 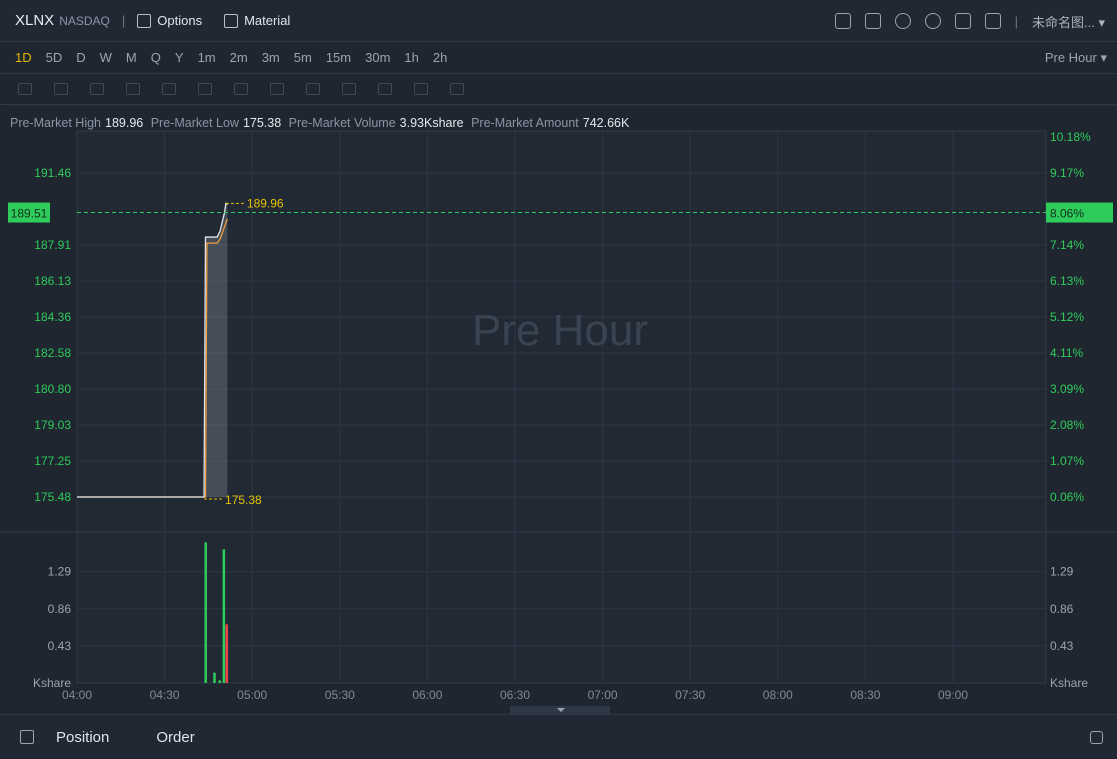 I want to click on x-tick-label: 07:00, so click(x=603, y=695).